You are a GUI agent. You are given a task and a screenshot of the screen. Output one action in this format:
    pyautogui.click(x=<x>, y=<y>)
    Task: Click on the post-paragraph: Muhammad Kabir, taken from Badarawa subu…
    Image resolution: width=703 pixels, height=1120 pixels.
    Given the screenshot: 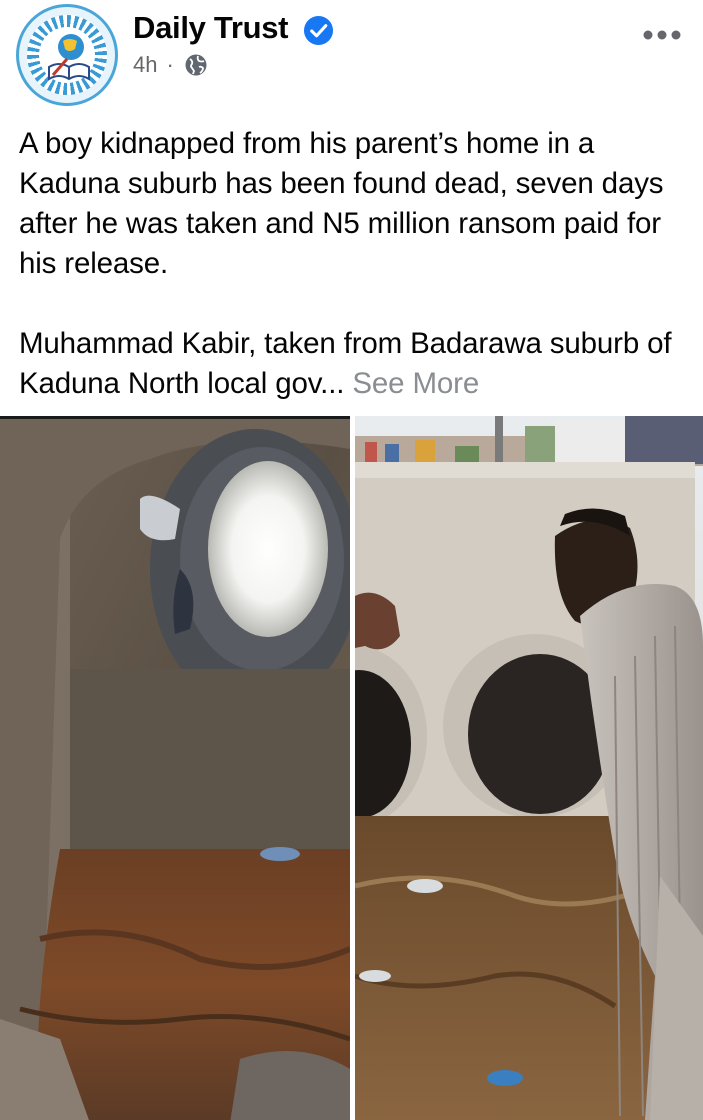 What is the action you would take?
    pyautogui.click(x=354, y=364)
    